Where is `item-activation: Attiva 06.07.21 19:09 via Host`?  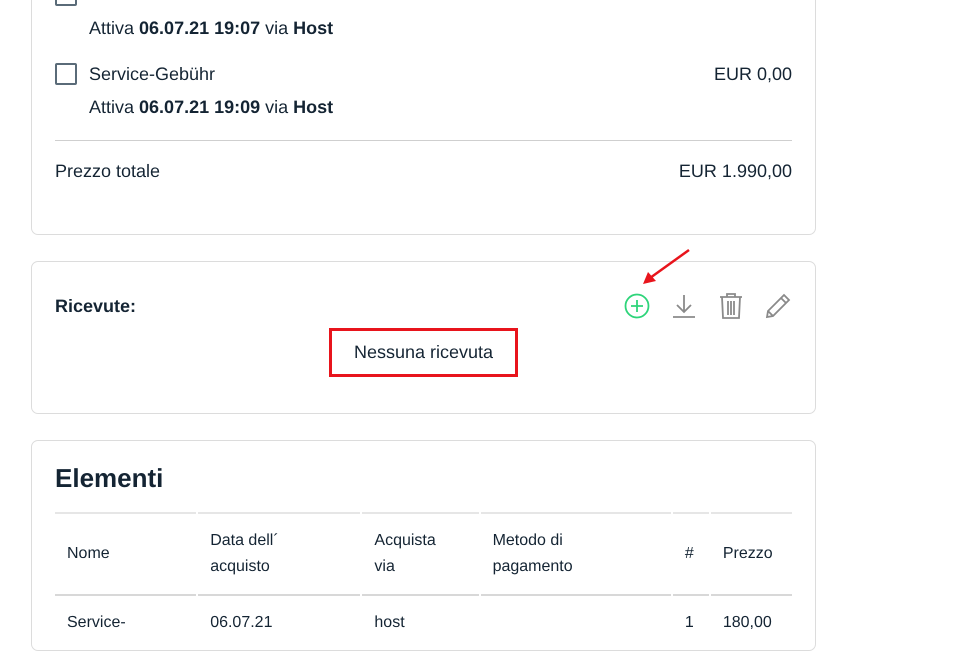 item-activation: Attiva 06.07.21 19:09 via Host is located at coordinates (211, 107).